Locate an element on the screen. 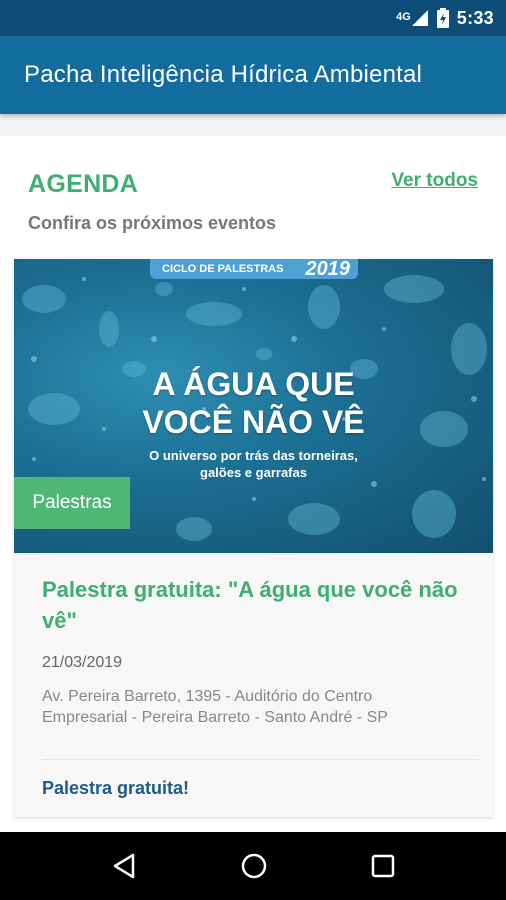  agenda-subtitle: Confira os próximos eventos is located at coordinates (152, 223).